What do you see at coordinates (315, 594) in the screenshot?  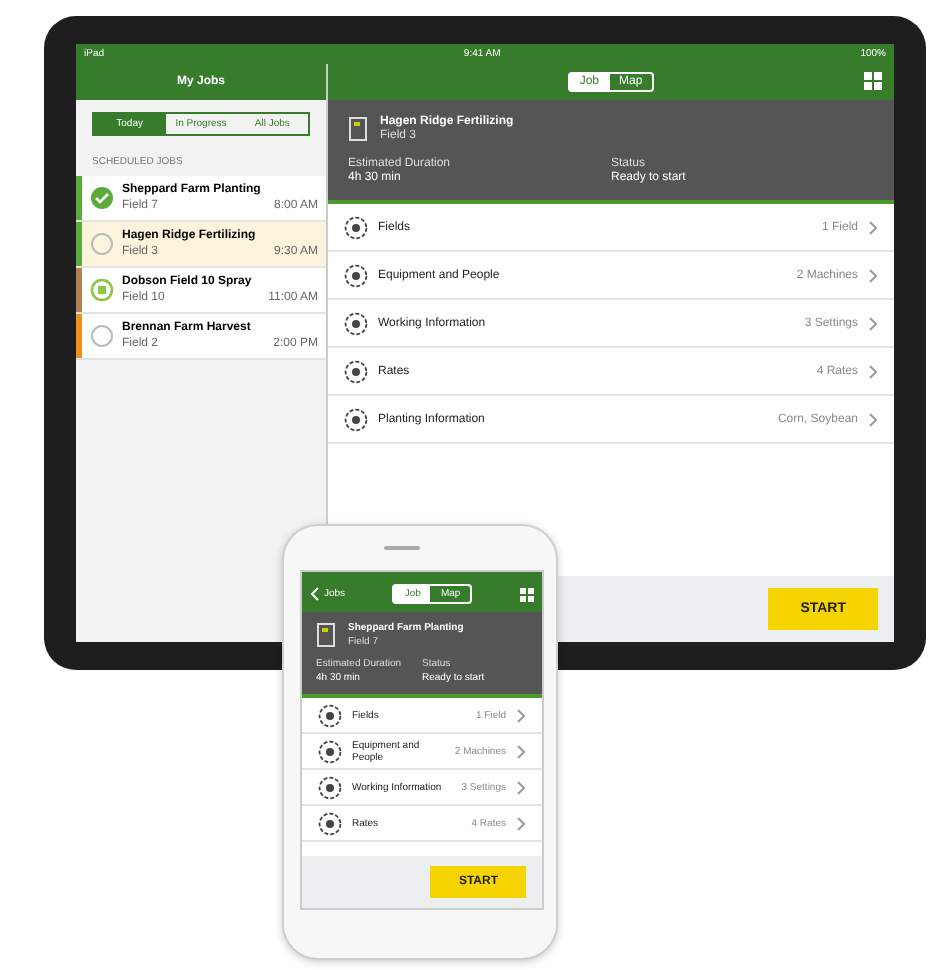 I see `back-chevron-icon` at bounding box center [315, 594].